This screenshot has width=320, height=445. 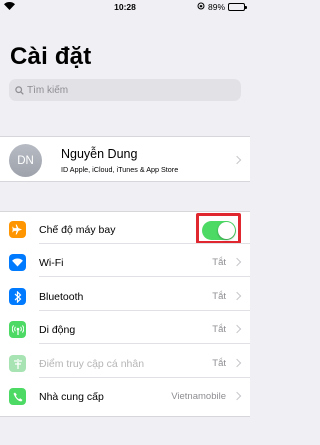 I want to click on setting-label: Wi-Fi, so click(x=51, y=263).